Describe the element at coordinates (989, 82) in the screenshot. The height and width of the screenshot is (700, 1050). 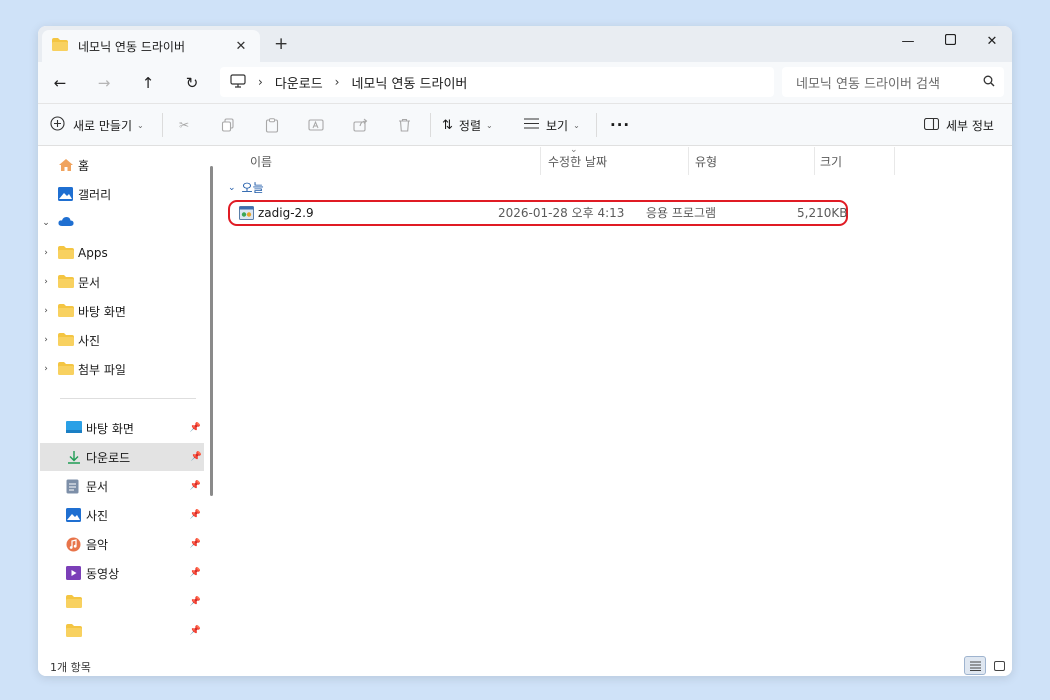
I see `search-icon` at that location.